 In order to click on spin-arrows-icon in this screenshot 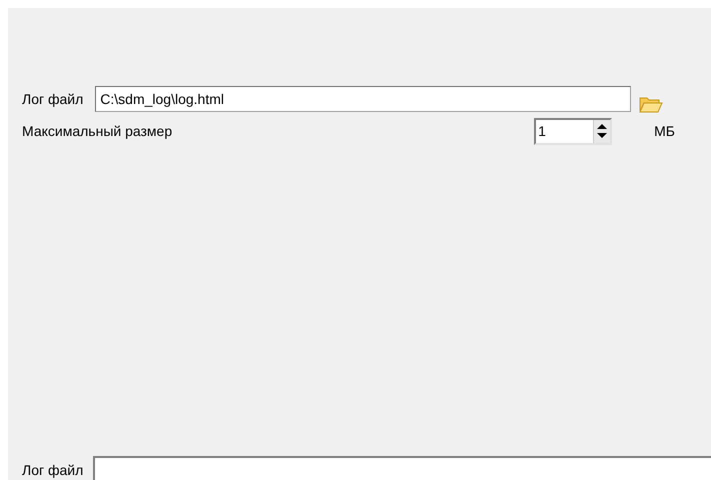, I will do `click(602, 131)`.